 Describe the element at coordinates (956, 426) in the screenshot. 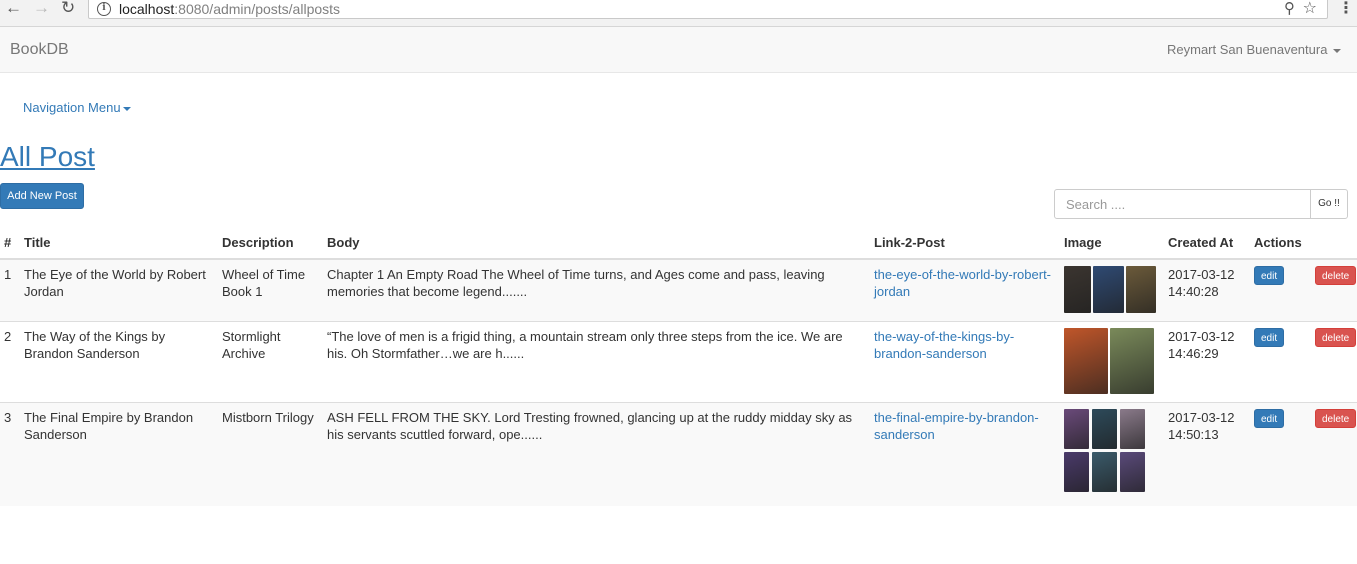

I see `post-link: the-final-empire-by-brandon-sanderson` at that location.